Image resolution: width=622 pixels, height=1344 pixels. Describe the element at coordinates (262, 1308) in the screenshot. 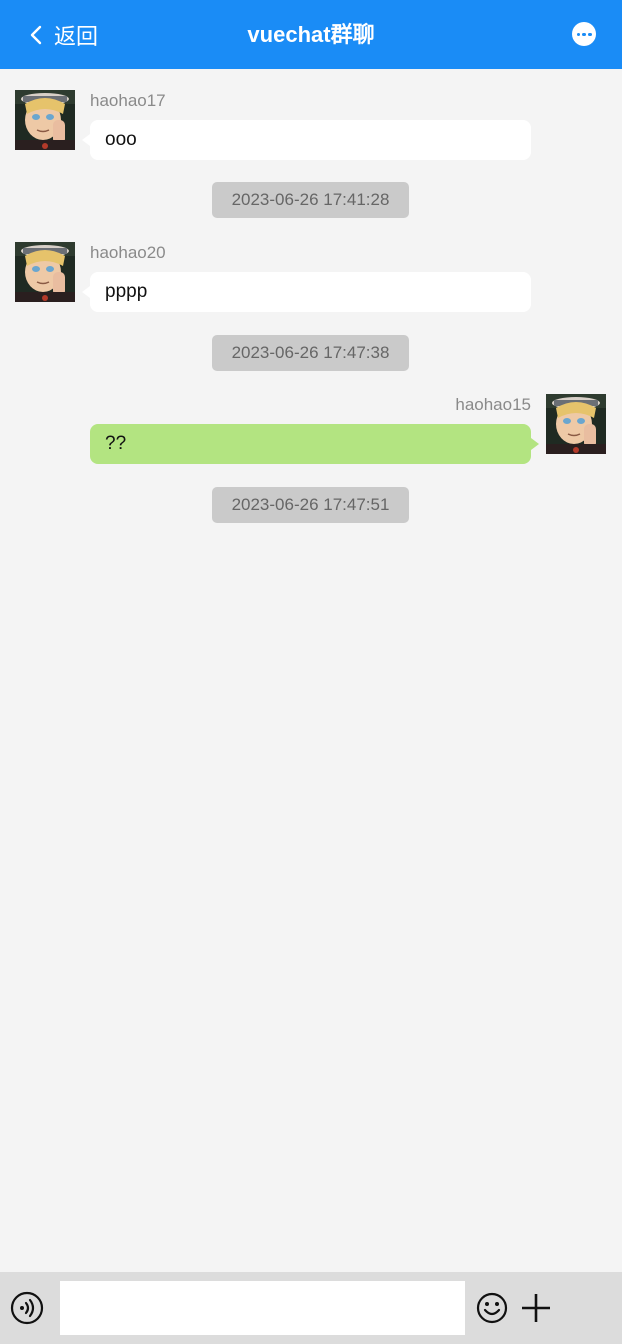

I see `message-input` at that location.